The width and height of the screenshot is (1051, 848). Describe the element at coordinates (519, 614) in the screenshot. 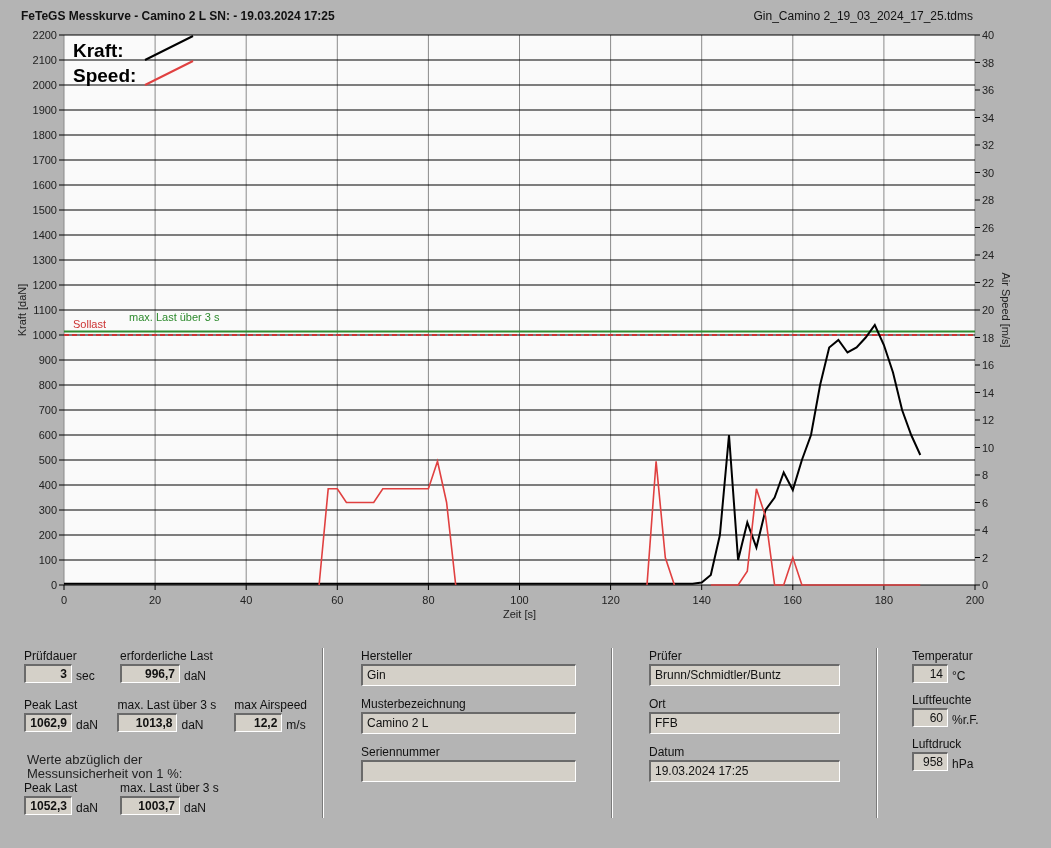

I see `x-axis-title: Zeit [s]` at that location.